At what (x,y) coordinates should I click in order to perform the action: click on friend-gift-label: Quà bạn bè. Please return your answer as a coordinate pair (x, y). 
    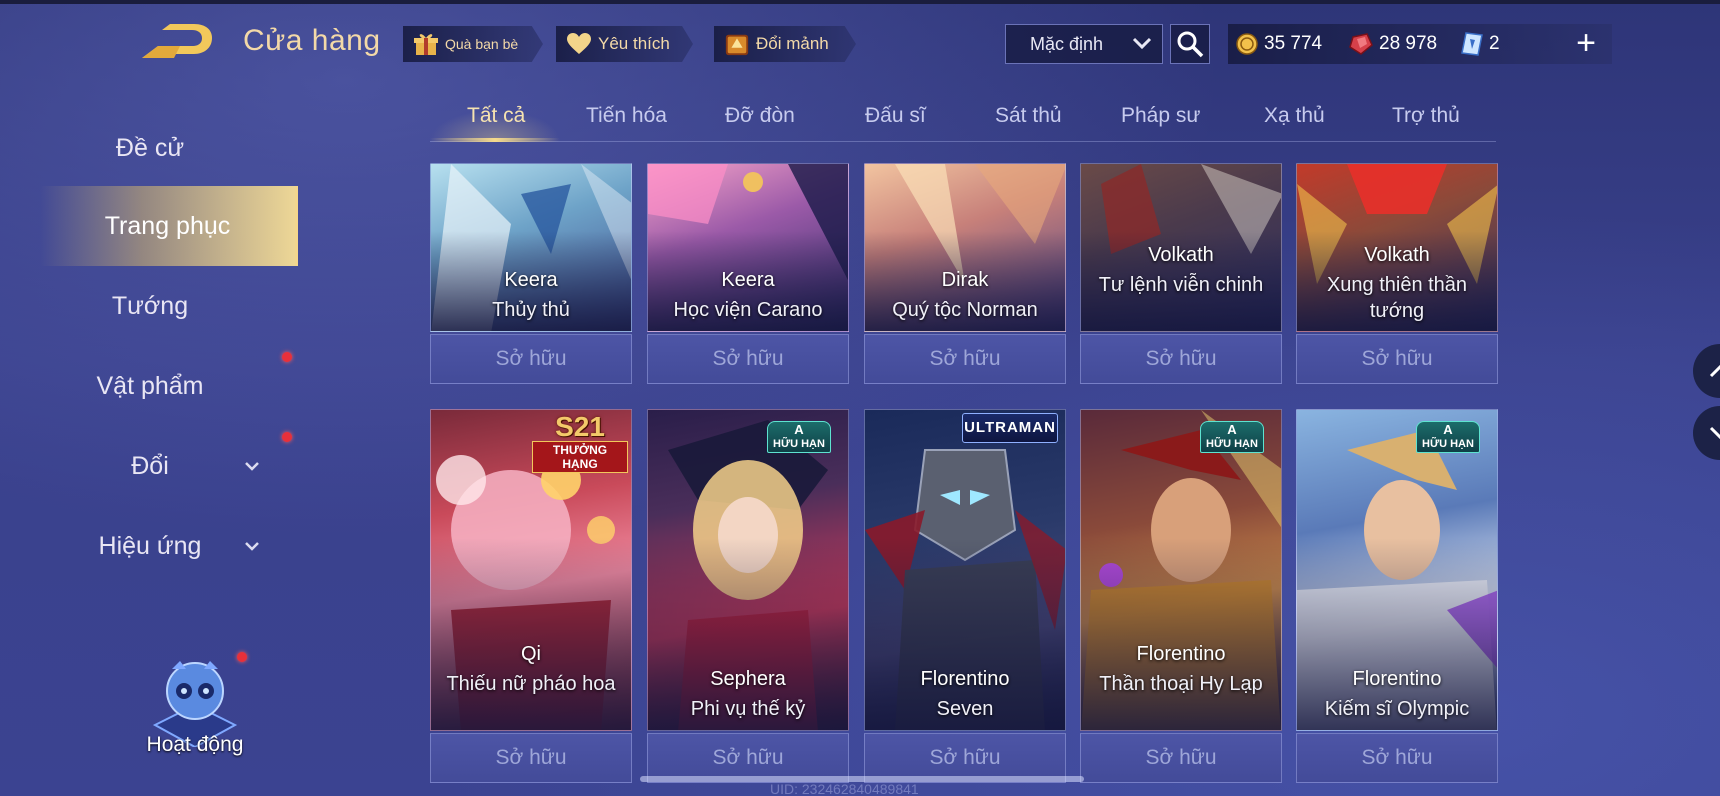
    Looking at the image, I should click on (482, 44).